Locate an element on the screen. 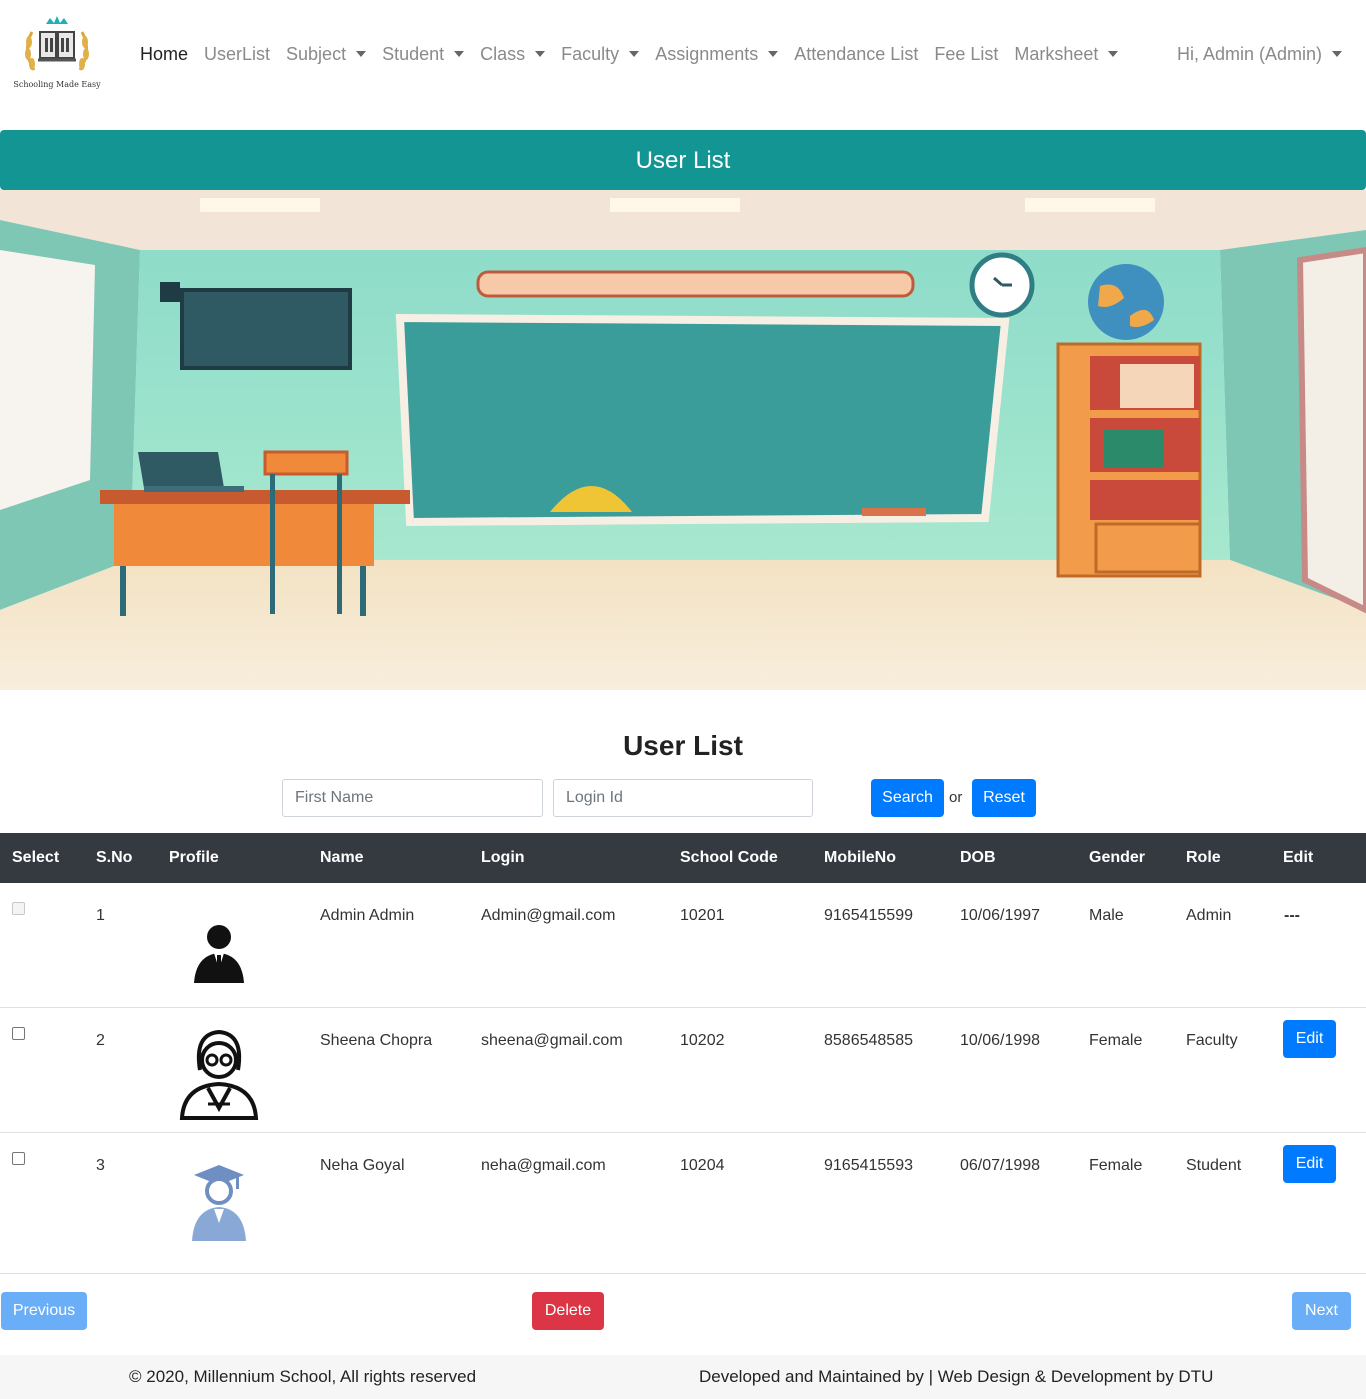 The width and height of the screenshot is (1366, 1399). school-logo: Schooling Made Easy is located at coordinates (57, 54).